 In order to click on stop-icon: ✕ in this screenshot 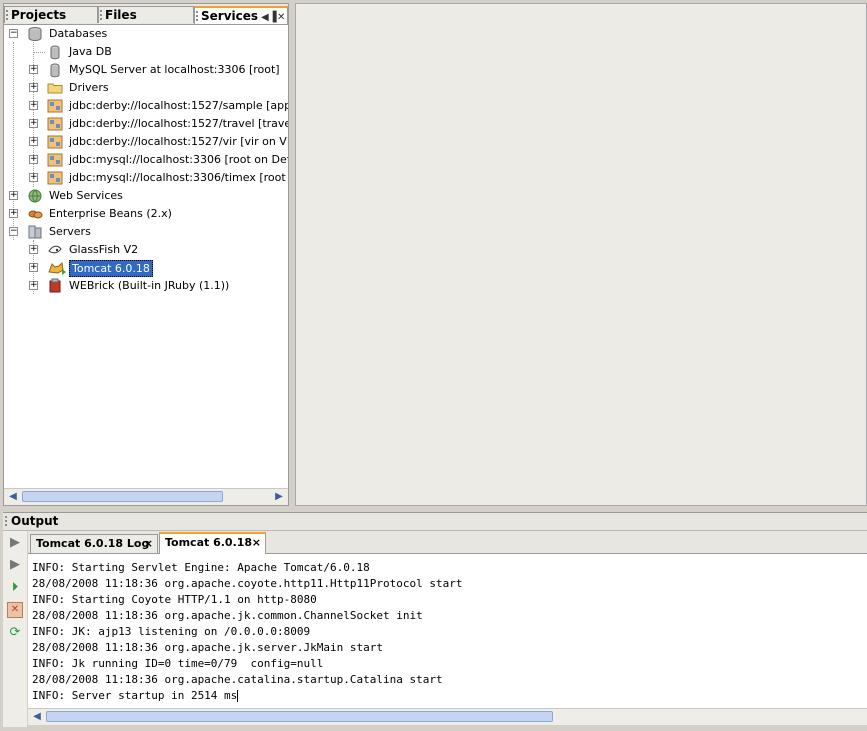, I will do `click(15, 610)`.